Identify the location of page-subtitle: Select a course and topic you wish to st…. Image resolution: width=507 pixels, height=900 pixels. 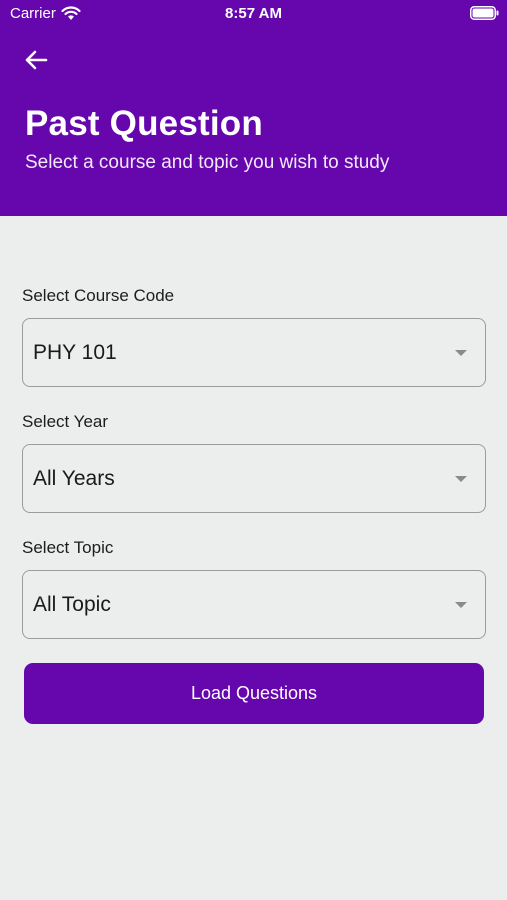
(207, 162).